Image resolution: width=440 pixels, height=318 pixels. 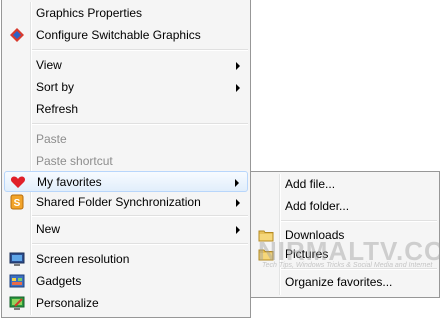 What do you see at coordinates (126, 181) in the screenshot?
I see `menu-item-my-favorites: My favorites` at bounding box center [126, 181].